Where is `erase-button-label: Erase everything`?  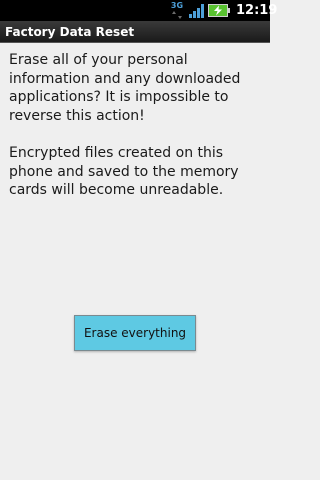
erase-button-label: Erase everything is located at coordinates (135, 333).